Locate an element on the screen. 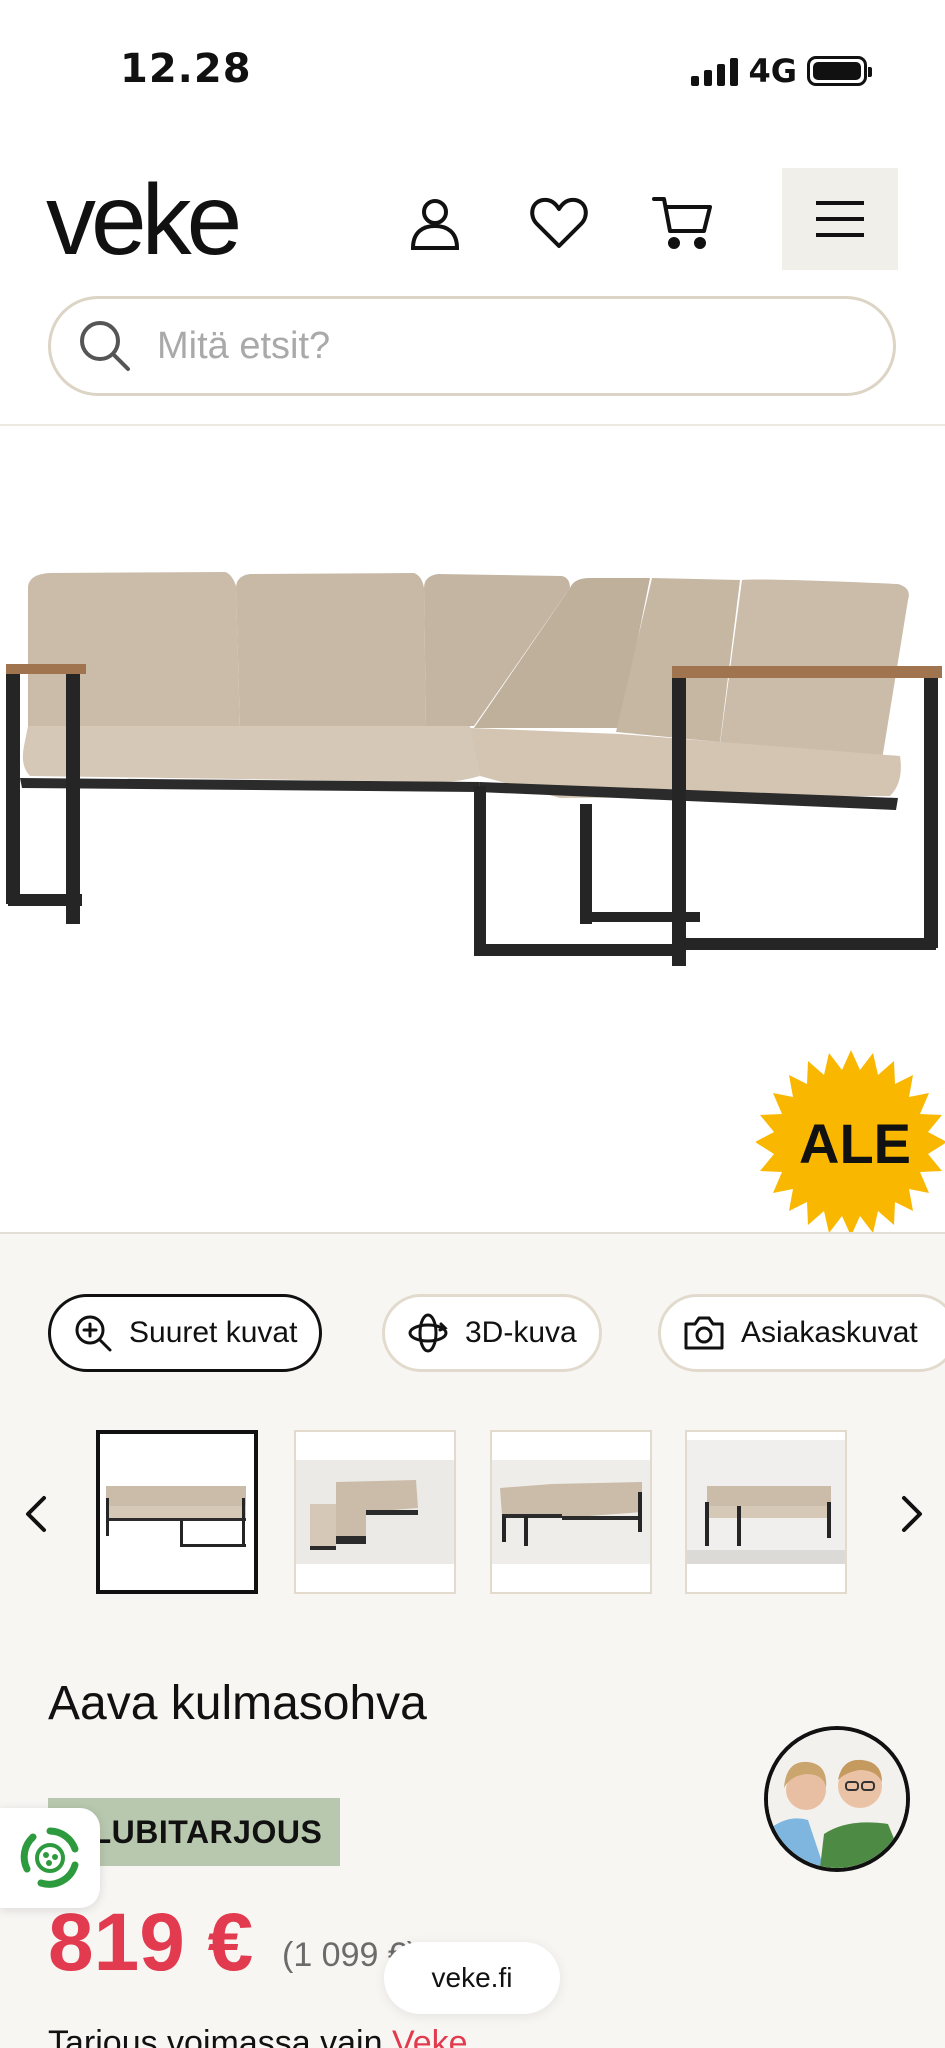  rotate-3d-icon is located at coordinates (428, 1333).